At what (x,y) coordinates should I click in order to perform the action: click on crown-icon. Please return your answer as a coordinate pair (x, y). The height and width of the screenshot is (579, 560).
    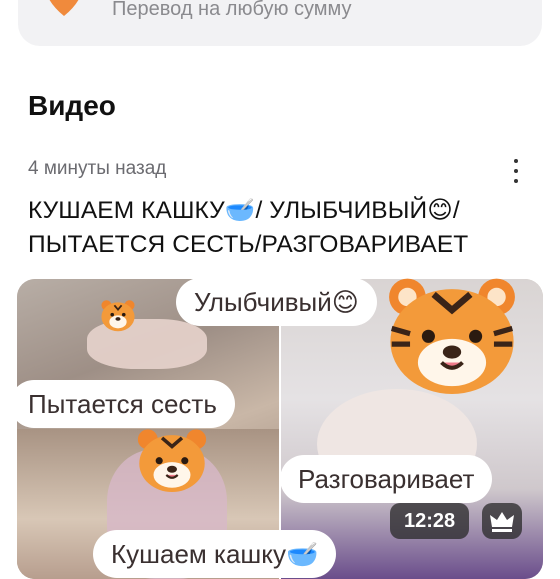
    Looking at the image, I should click on (502, 521).